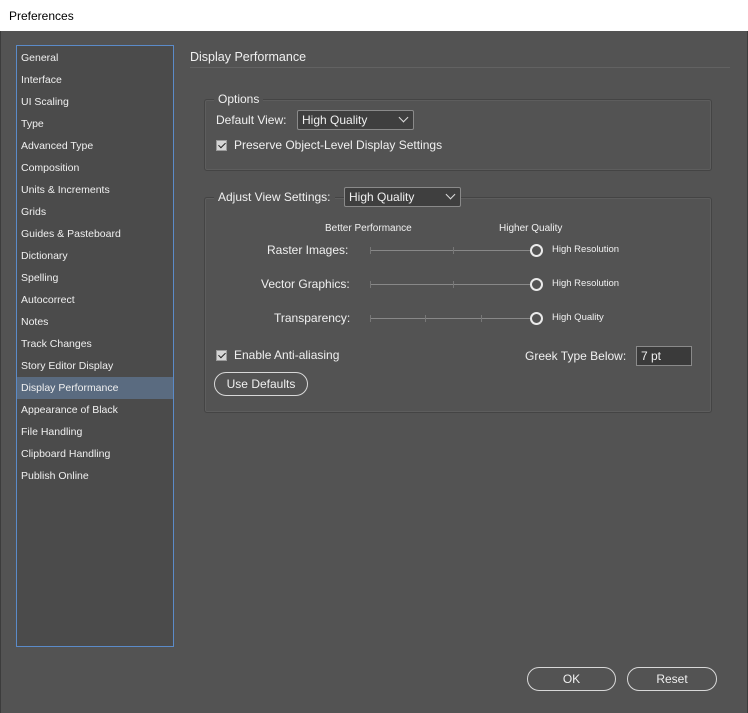  Describe the element at coordinates (95, 454) in the screenshot. I see `sidebar-item-clipboard-handling: Clipboard Handling` at that location.